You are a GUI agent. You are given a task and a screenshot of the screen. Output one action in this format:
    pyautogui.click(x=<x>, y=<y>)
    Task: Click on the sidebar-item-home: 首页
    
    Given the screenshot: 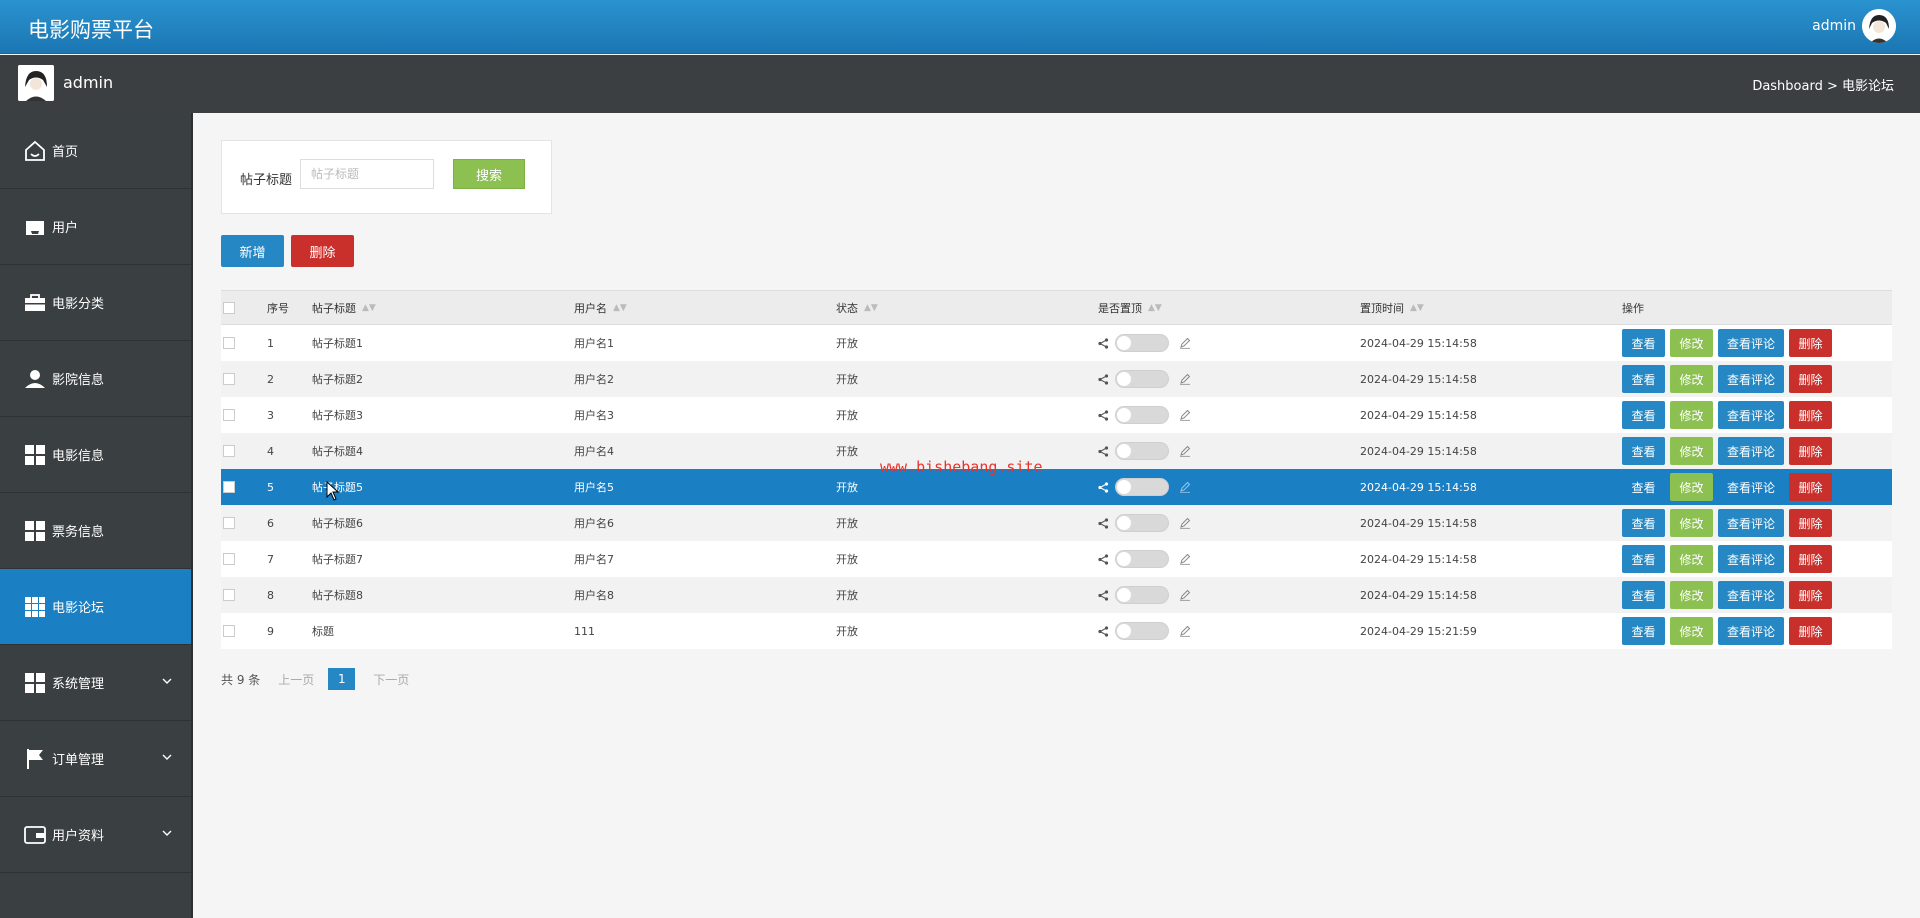 What is the action you would take?
    pyautogui.click(x=95, y=151)
    